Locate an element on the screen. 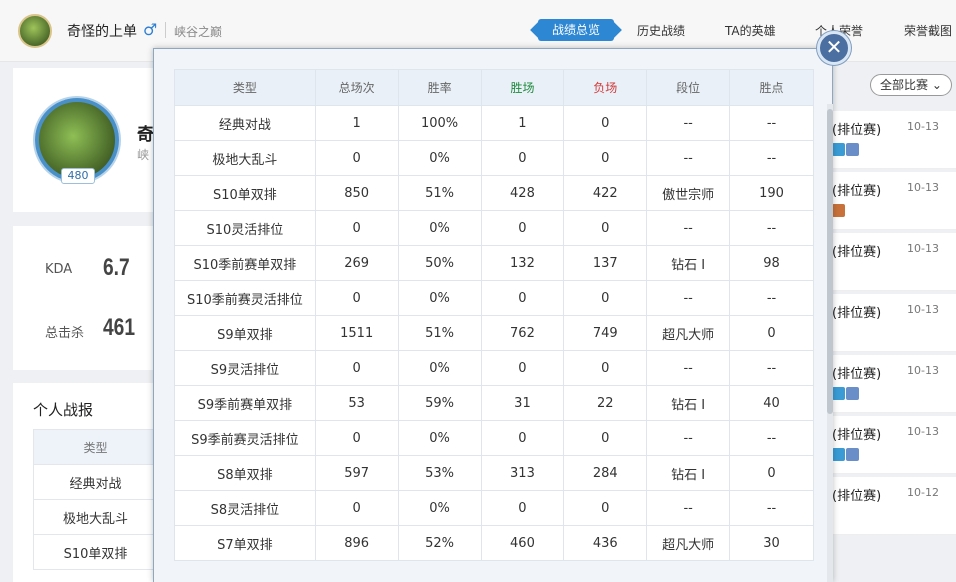 This screenshot has width=956, height=582. divider is located at coordinates (165, 30).